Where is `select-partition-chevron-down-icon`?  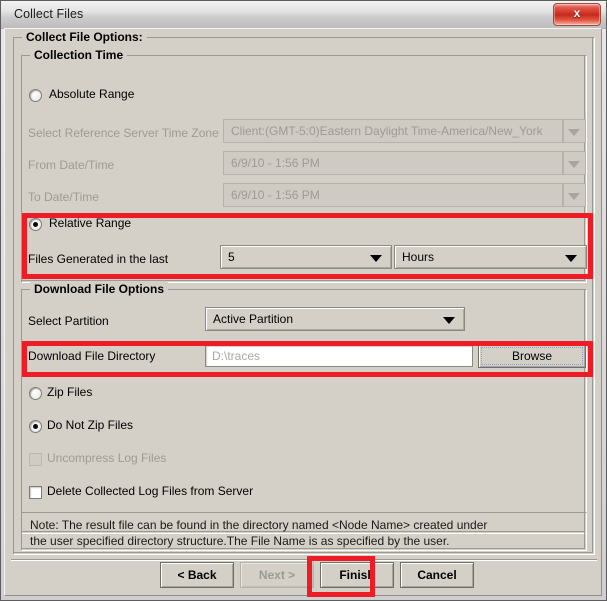
select-partition-chevron-down-icon is located at coordinates (449, 320).